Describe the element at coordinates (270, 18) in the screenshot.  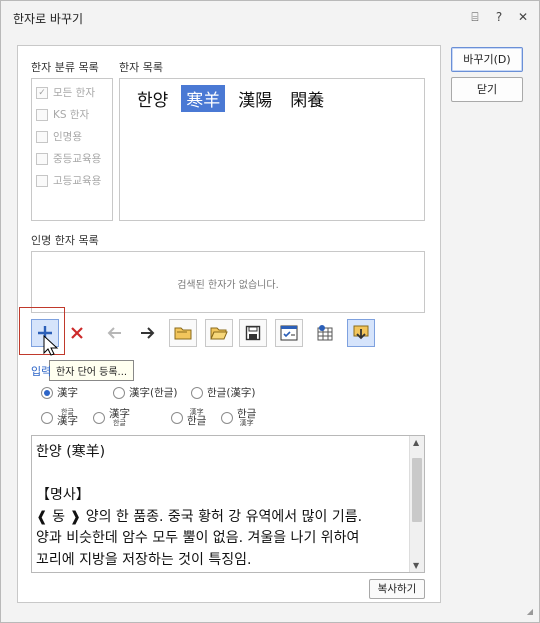
I see `title-bar: 한자로 바꾸기 ⌸ ? ✕` at that location.